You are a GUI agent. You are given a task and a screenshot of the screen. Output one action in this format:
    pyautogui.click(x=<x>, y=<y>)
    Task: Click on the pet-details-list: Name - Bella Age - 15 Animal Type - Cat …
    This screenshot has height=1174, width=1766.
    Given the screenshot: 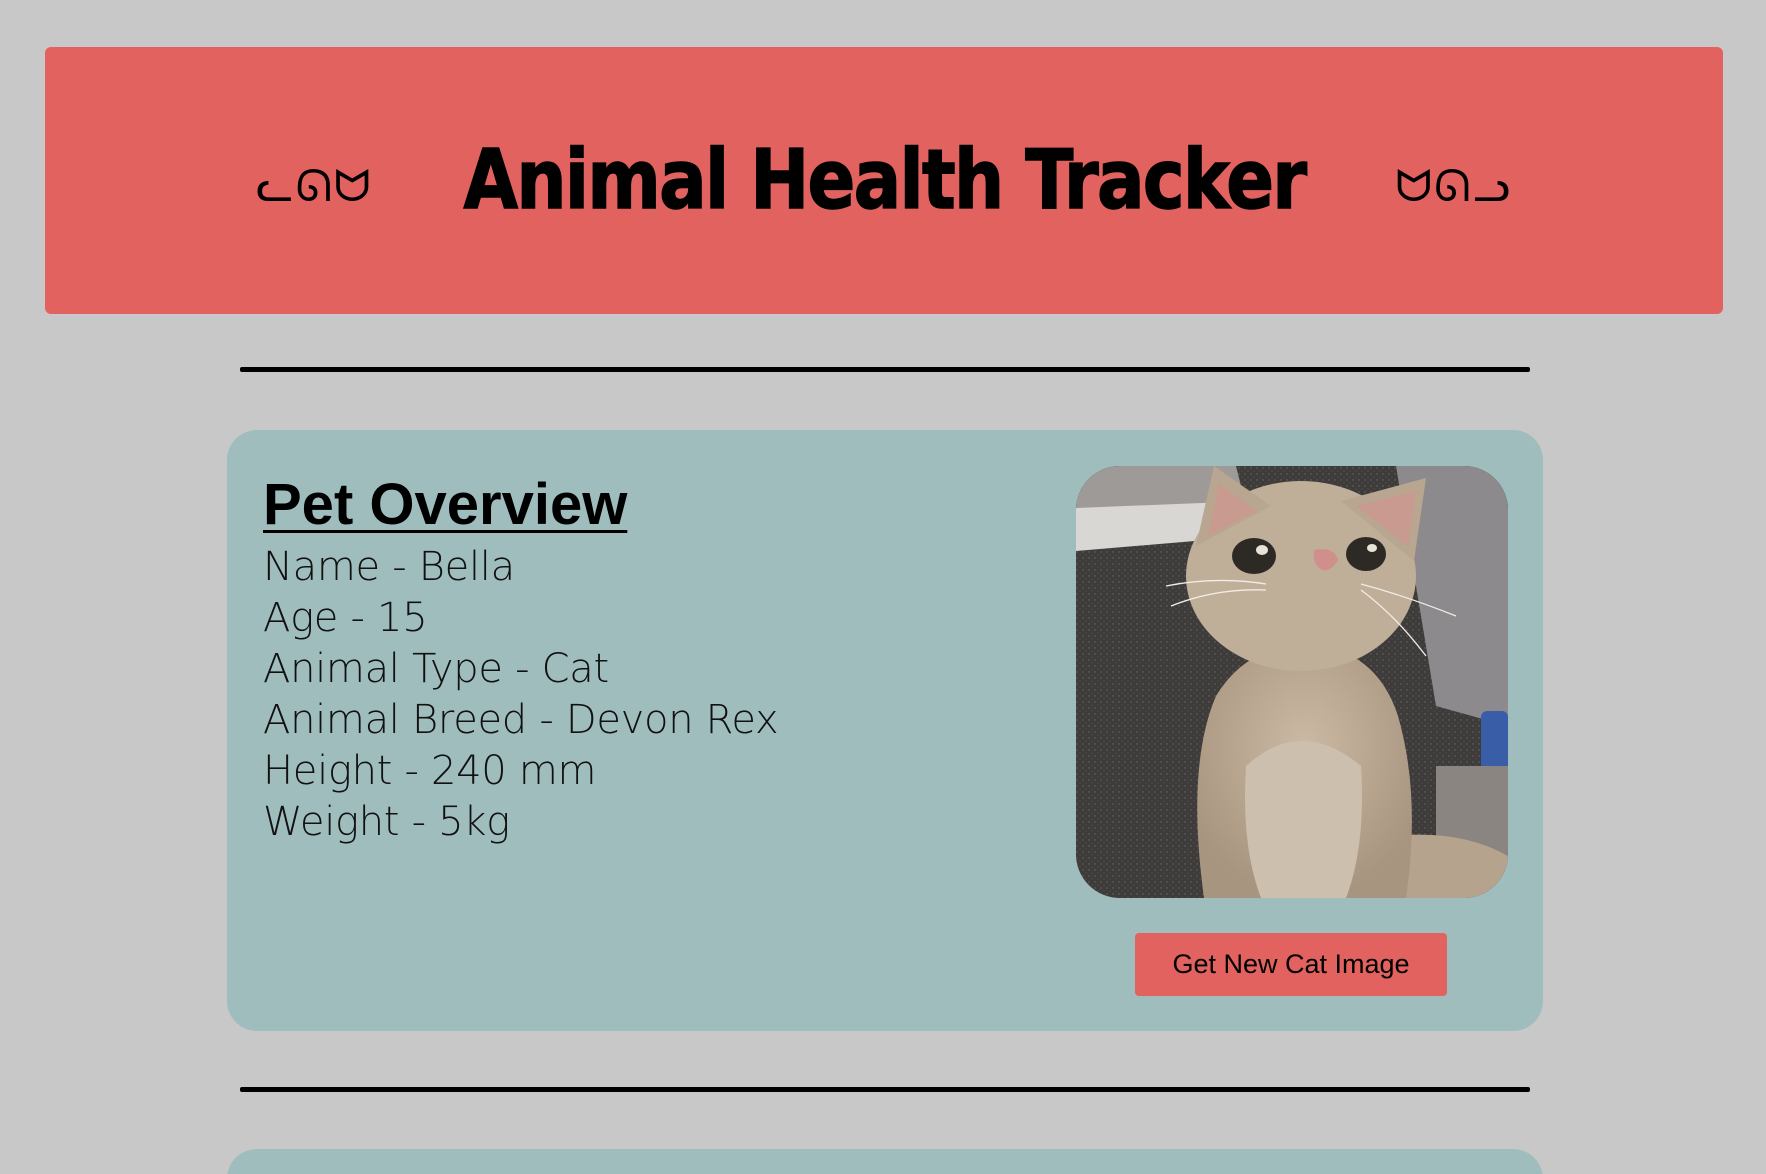 What is the action you would take?
    pyautogui.click(x=521, y=695)
    